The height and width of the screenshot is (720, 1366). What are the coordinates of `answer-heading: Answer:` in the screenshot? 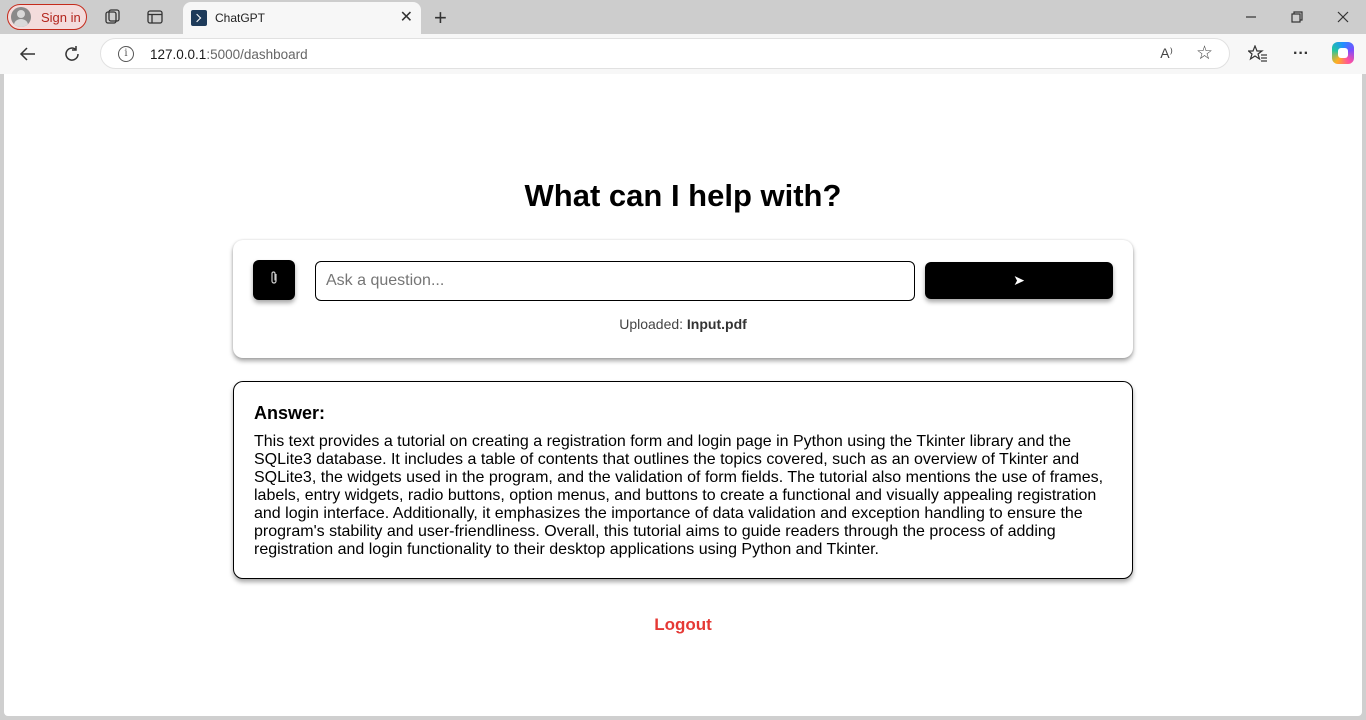 It's located at (290, 413).